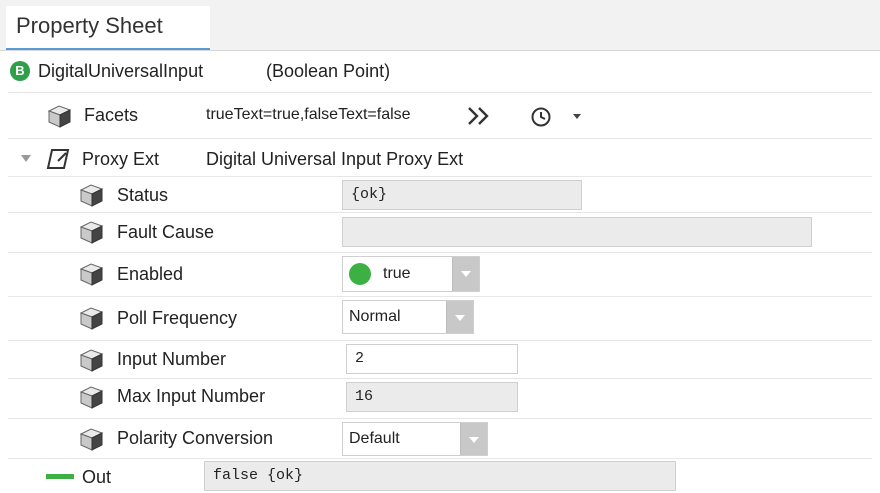  I want to click on tab-property-sheet: Property Sheet, so click(108, 28).